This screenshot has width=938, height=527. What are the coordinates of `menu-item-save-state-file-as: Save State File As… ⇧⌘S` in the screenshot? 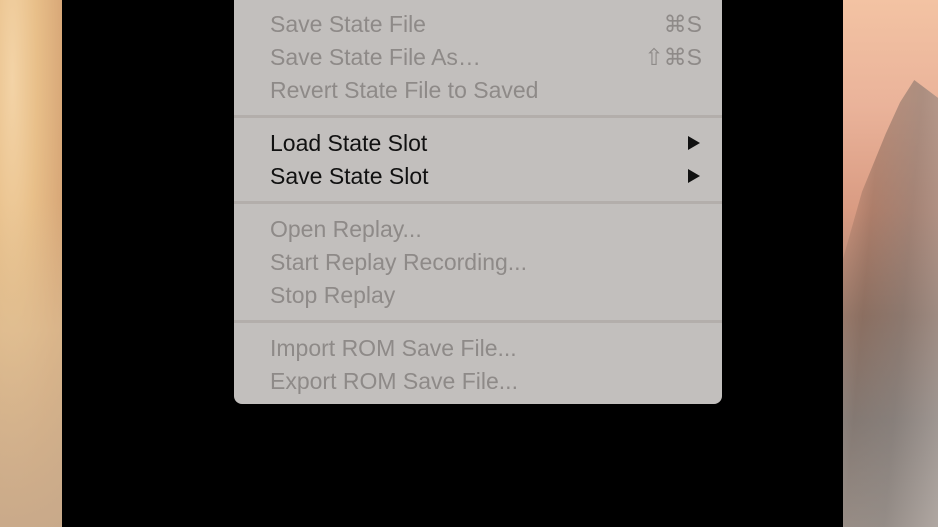 It's located at (478, 57).